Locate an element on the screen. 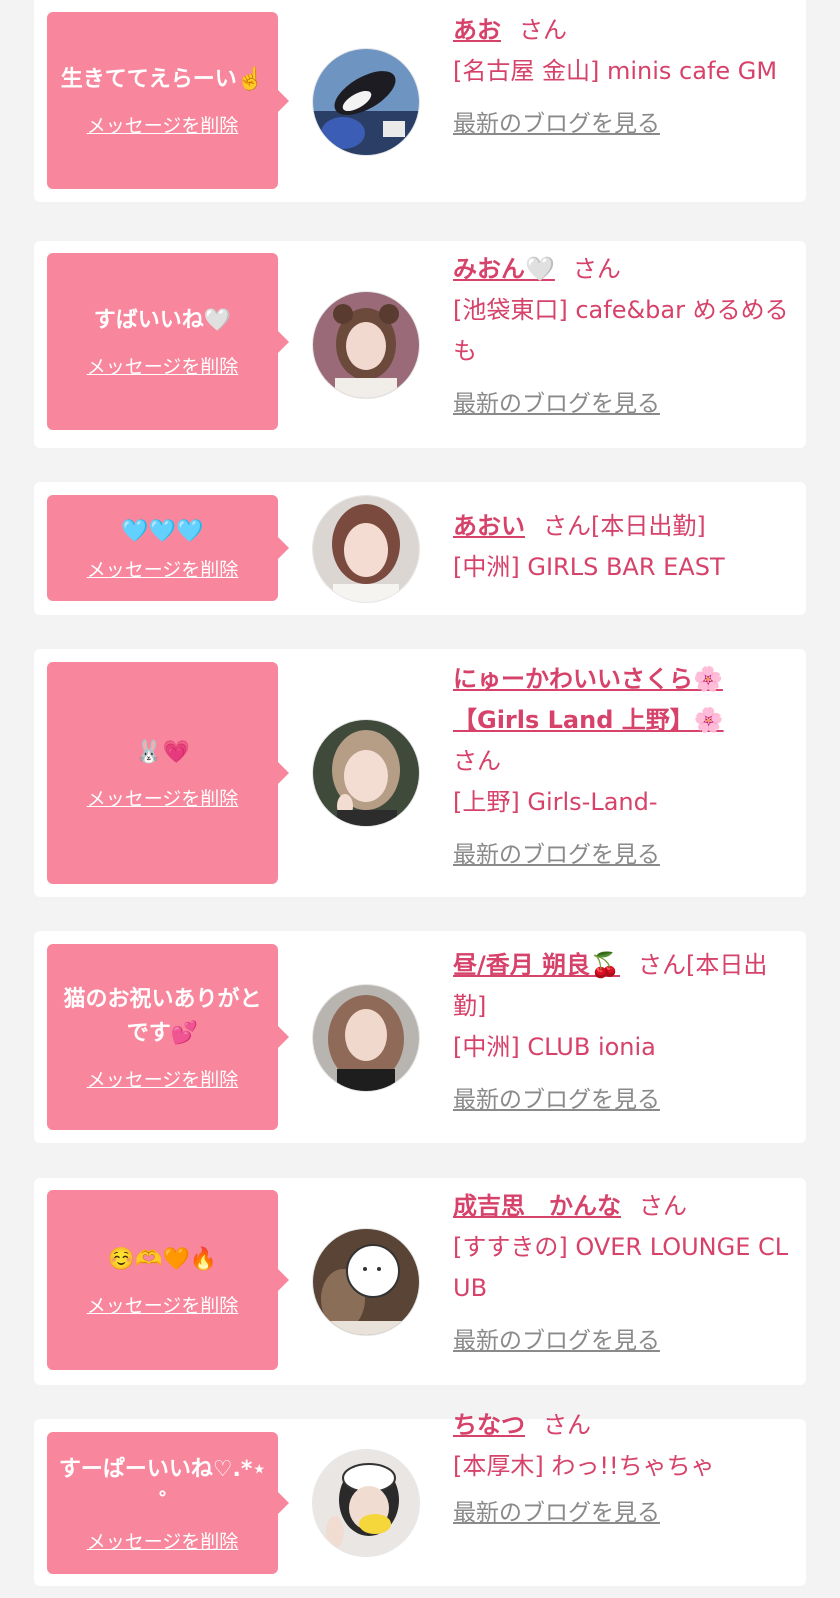 This screenshot has height=1598, width=840. message-text: 🩵🩵🩵 is located at coordinates (162, 531).